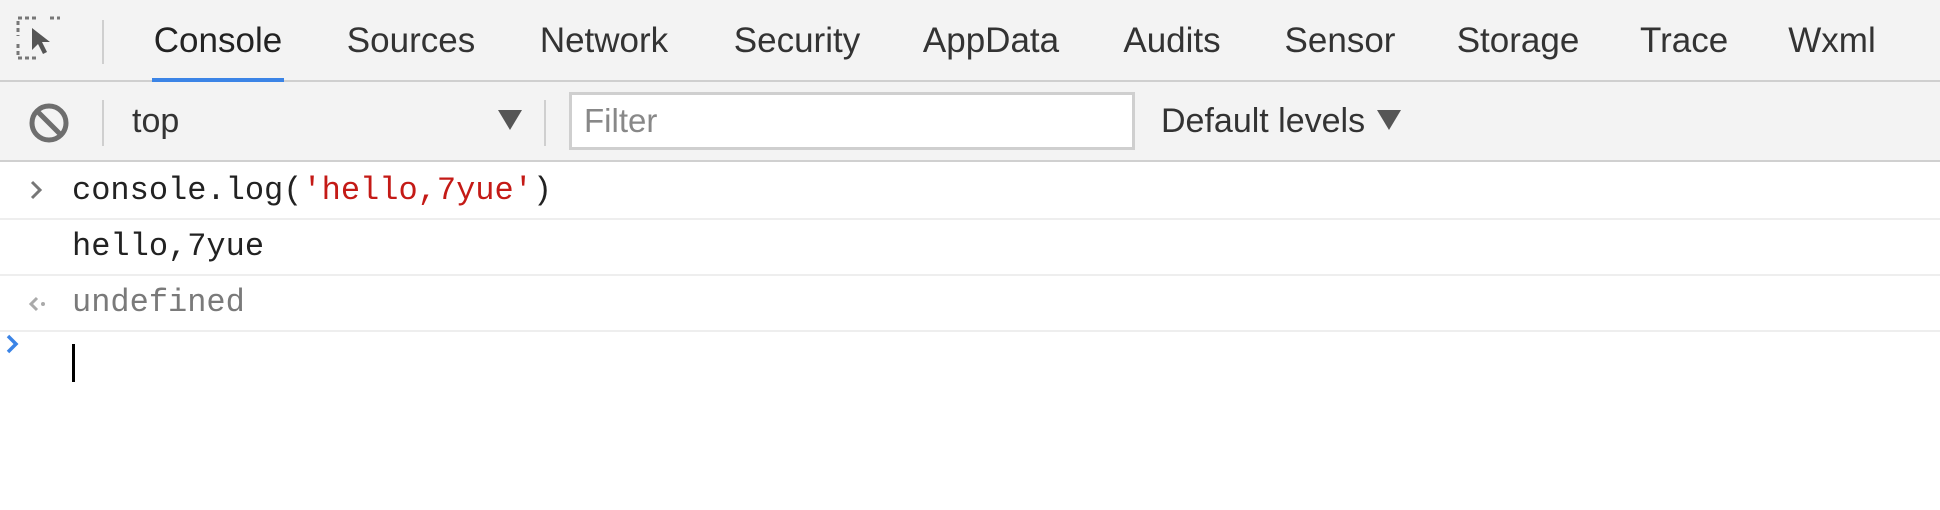 The height and width of the screenshot is (510, 1940). I want to click on code-token-string: 'hello,7yue', so click(417, 190).